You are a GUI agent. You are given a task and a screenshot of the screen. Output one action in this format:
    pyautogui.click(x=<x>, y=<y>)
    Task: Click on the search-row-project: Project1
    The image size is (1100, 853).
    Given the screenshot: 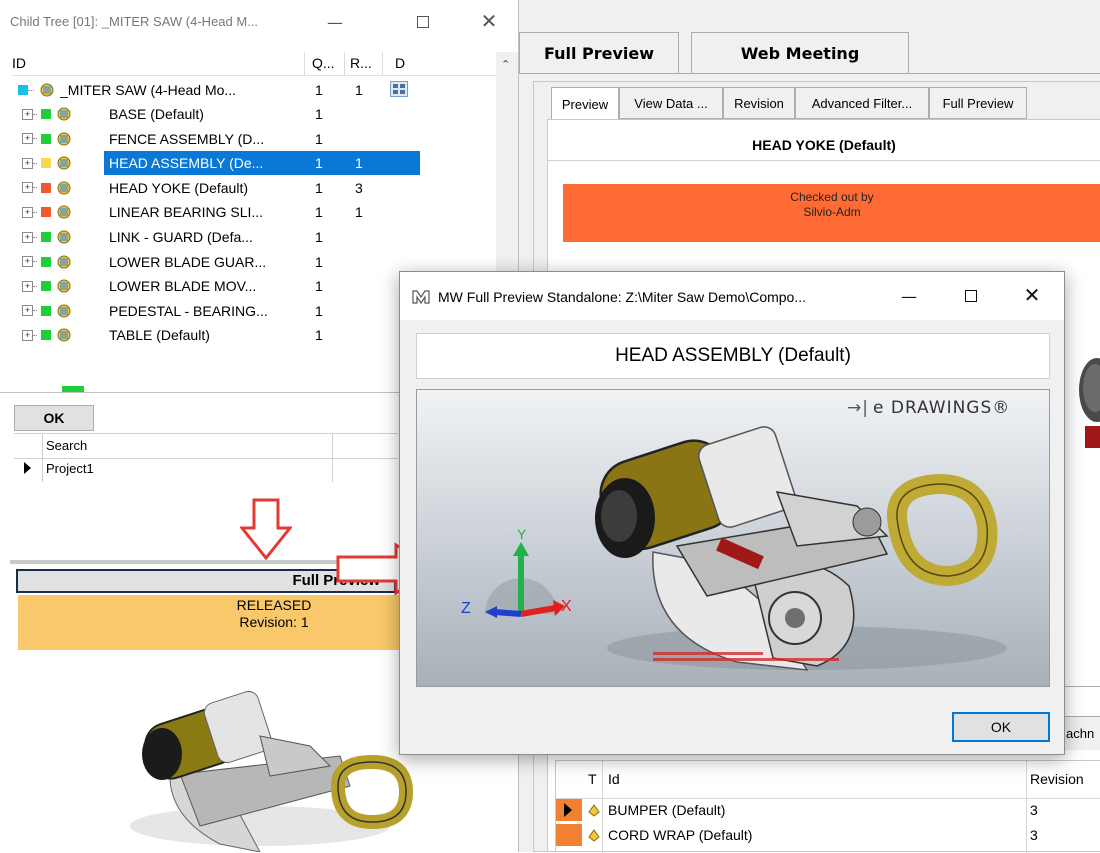 What is the action you would take?
    pyautogui.click(x=70, y=468)
    